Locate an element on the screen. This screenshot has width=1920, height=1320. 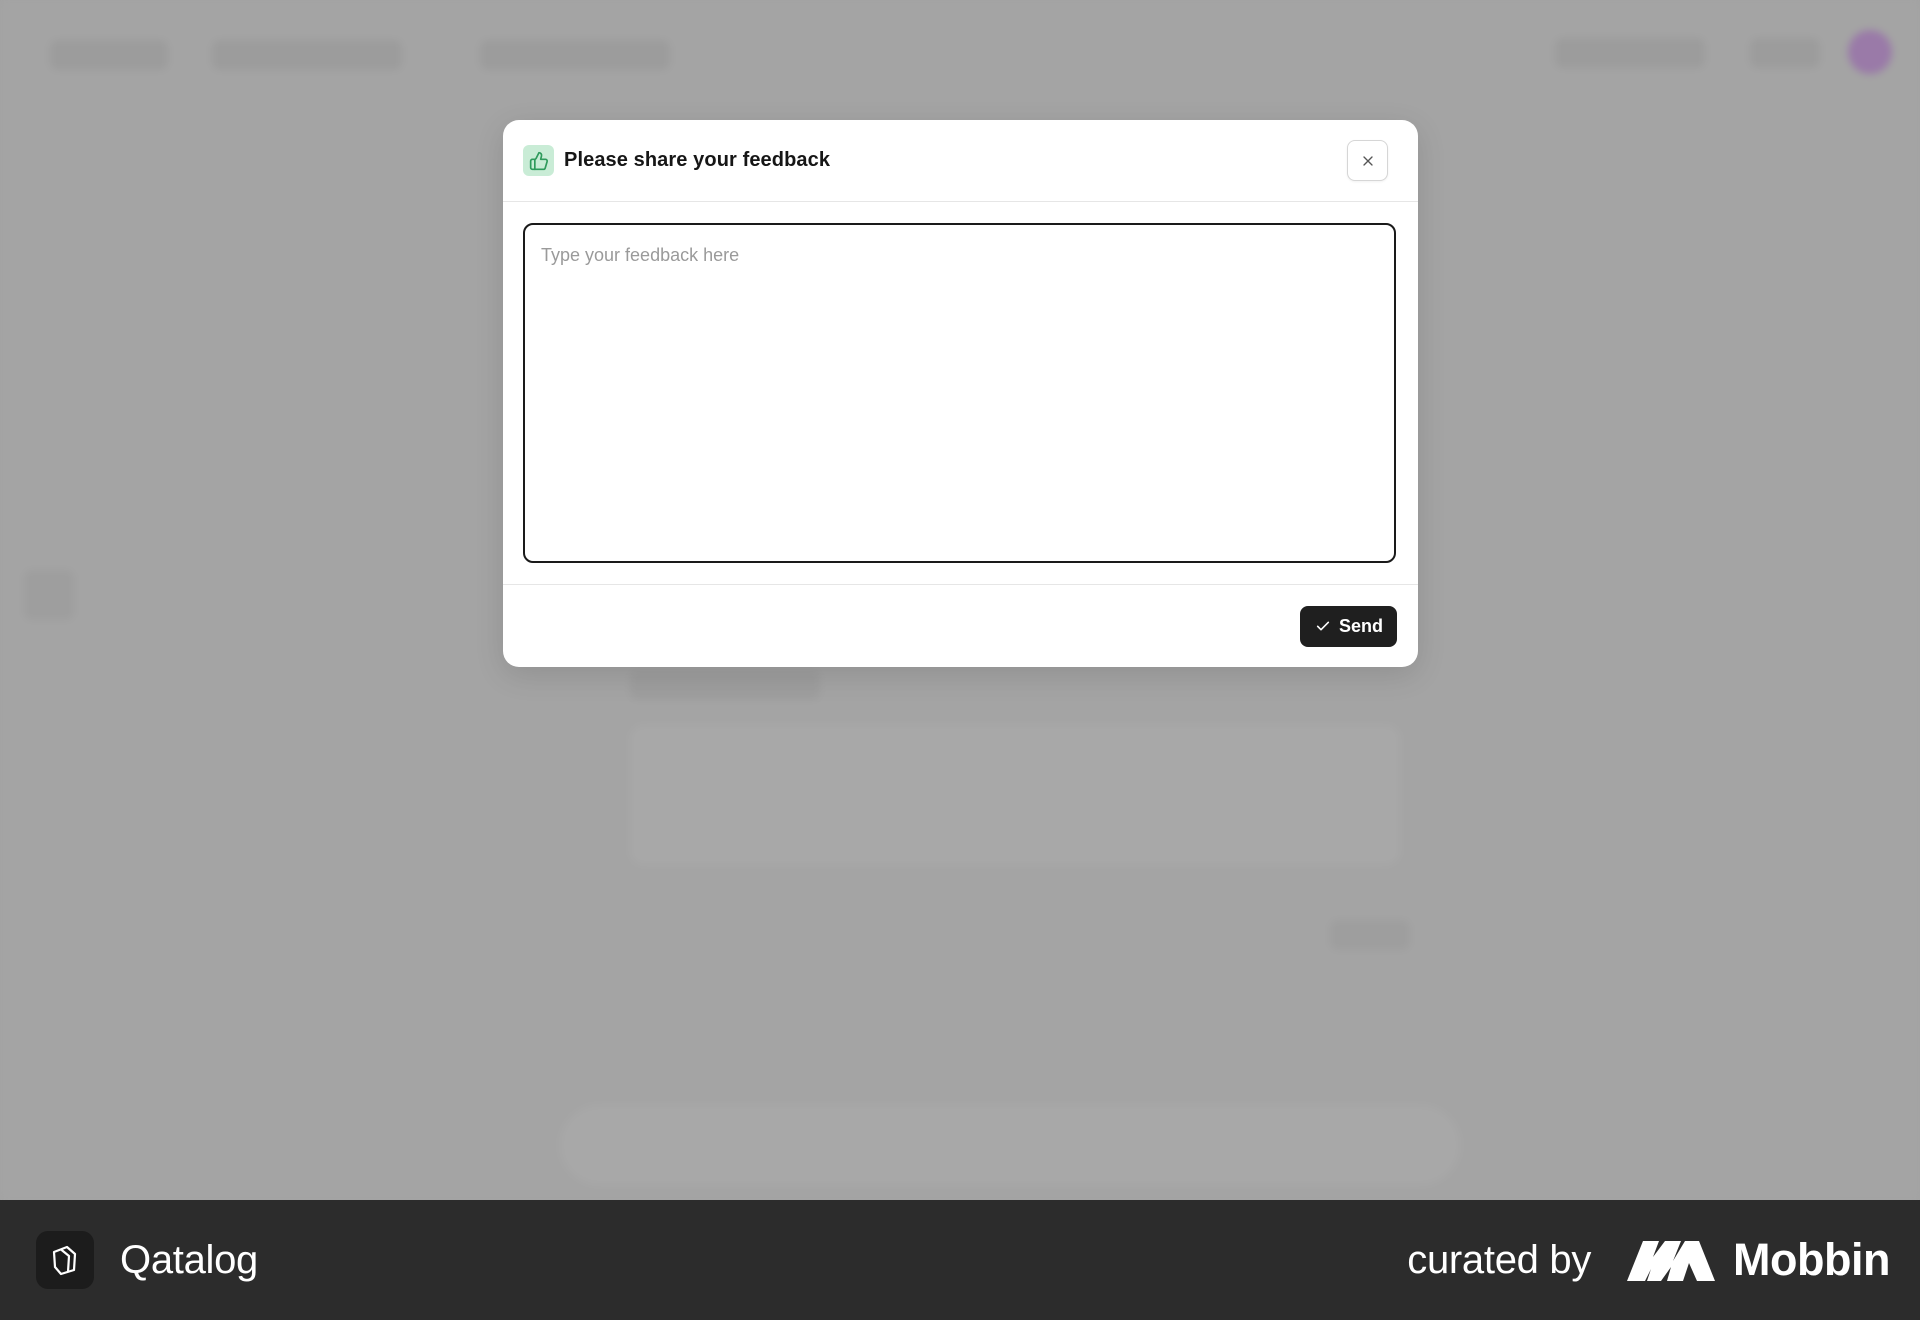
curated-by-label: curated by is located at coordinates (1499, 1259).